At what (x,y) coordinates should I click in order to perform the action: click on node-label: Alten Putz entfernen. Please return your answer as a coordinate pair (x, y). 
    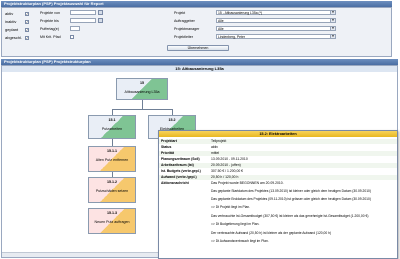
    Looking at the image, I should click on (112, 160).